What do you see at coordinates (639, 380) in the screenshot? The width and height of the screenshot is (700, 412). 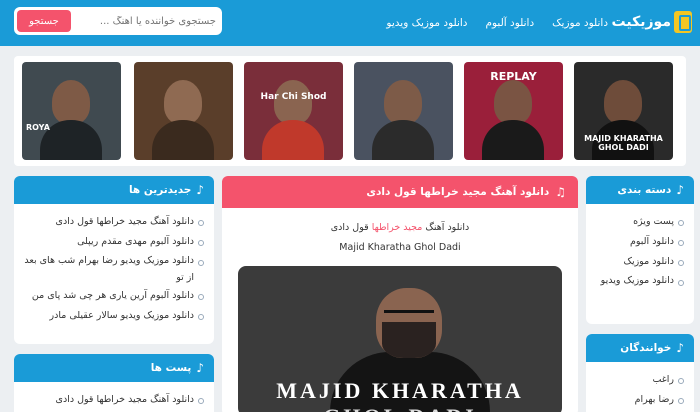 I see `singer-item: راغب` at bounding box center [639, 380].